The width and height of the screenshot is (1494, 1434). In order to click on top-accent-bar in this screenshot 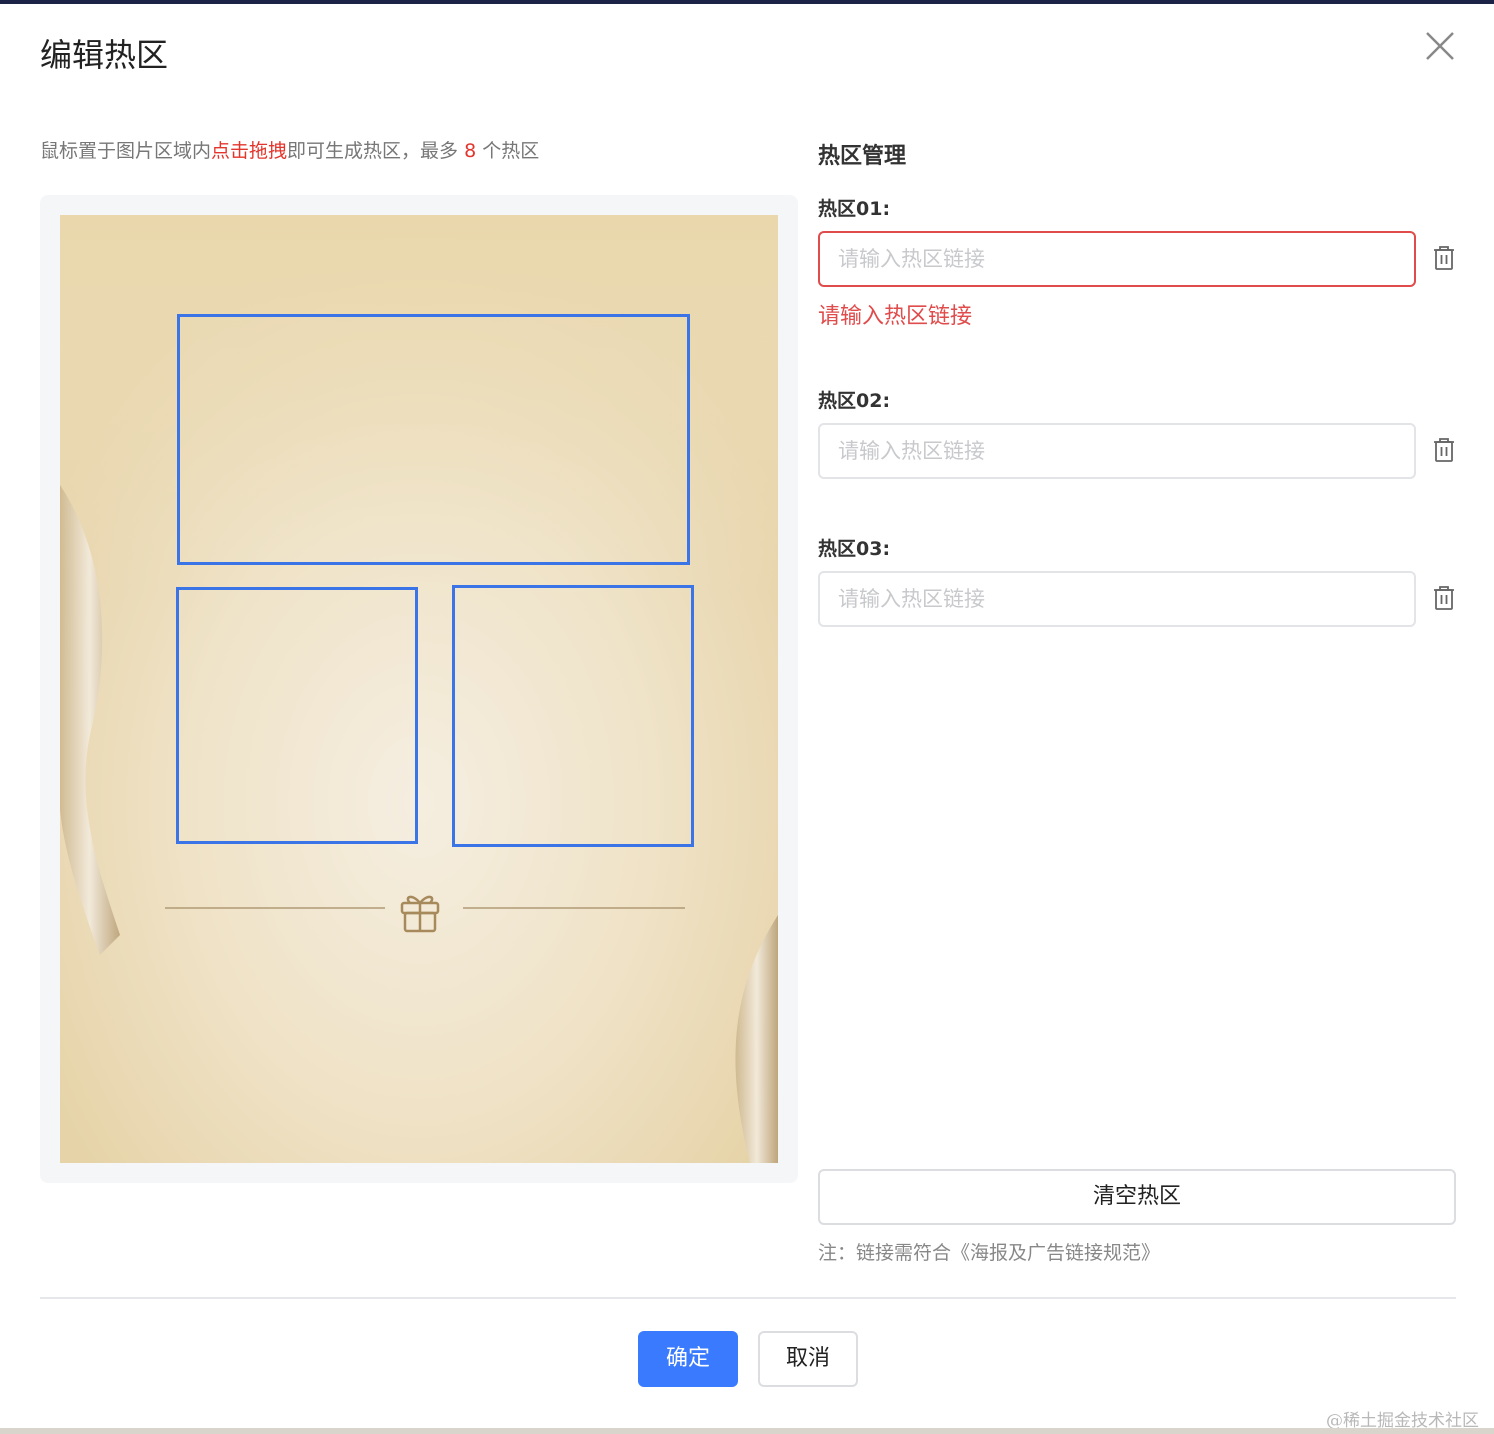, I will do `click(747, 2)`.